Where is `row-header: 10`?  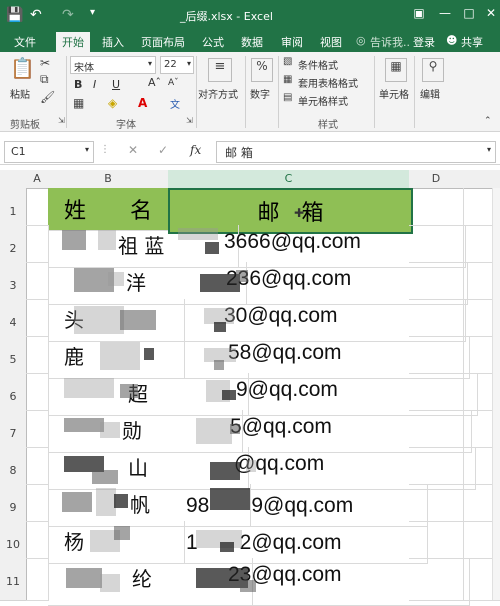
row-header: 10 is located at coordinates (13, 540).